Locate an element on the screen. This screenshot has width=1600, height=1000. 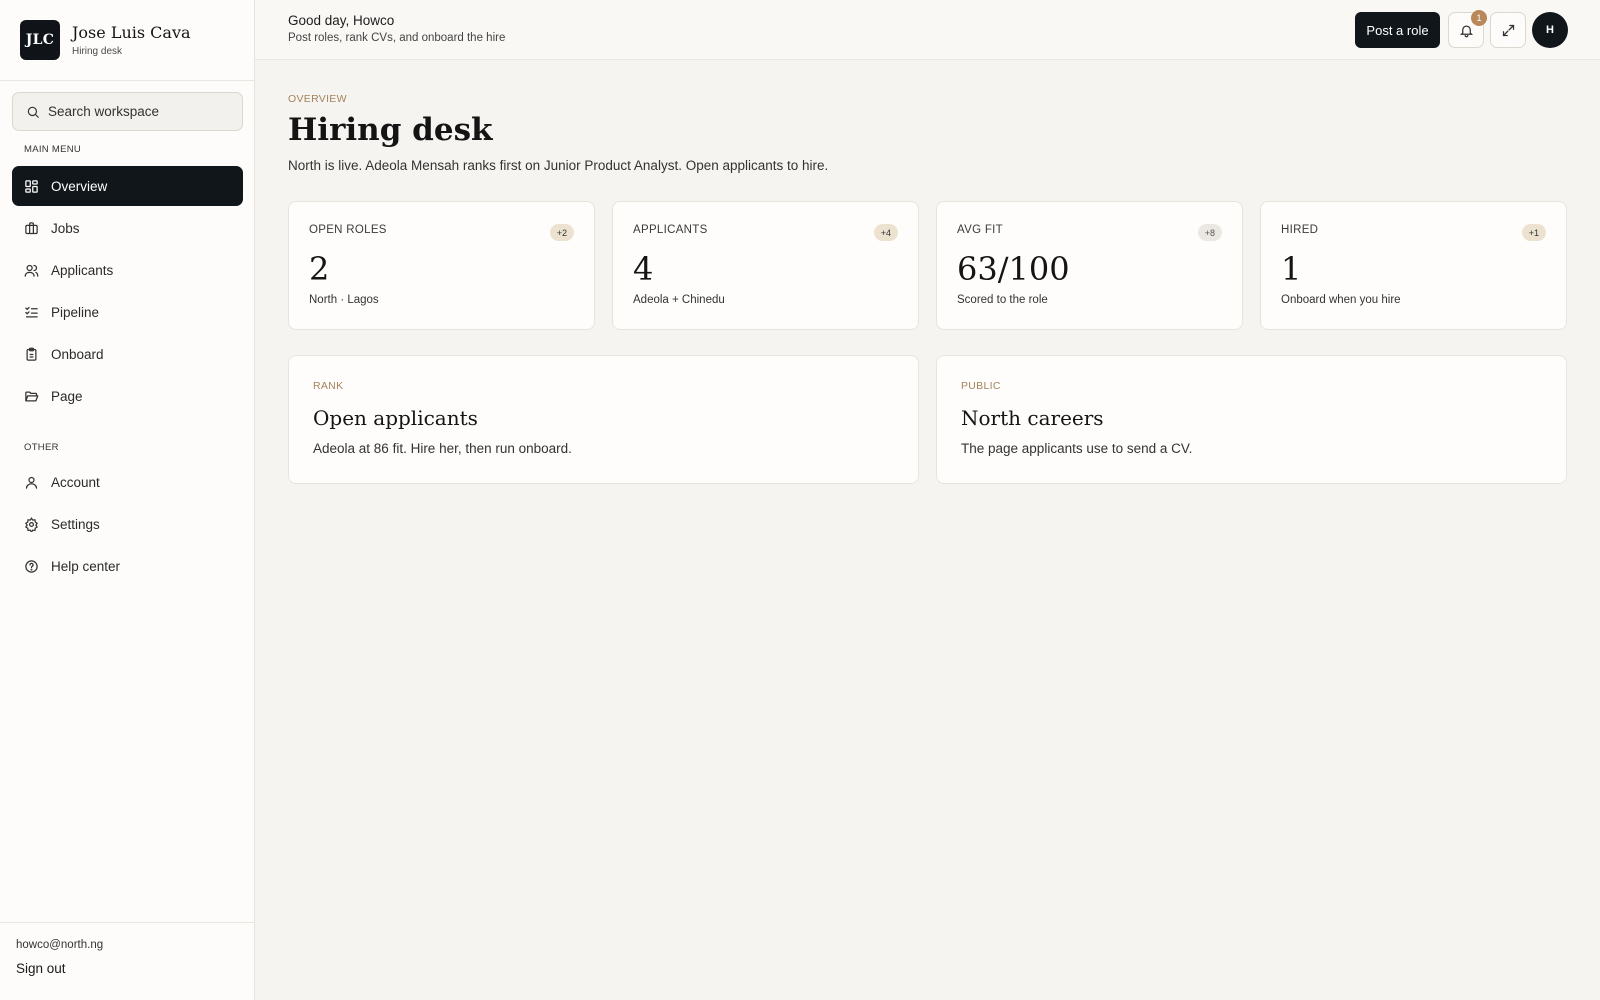
expand-icon is located at coordinates (1508, 30).